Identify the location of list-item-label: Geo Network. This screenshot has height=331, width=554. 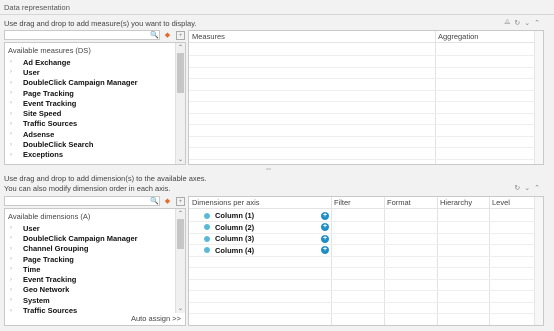
(46, 290).